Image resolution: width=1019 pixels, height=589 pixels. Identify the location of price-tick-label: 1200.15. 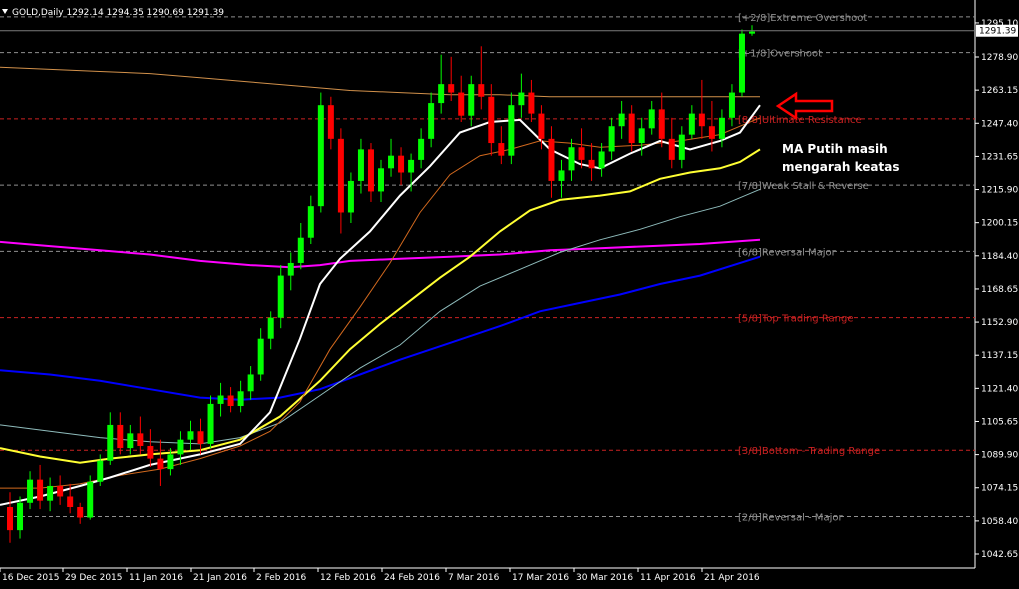
(999, 224).